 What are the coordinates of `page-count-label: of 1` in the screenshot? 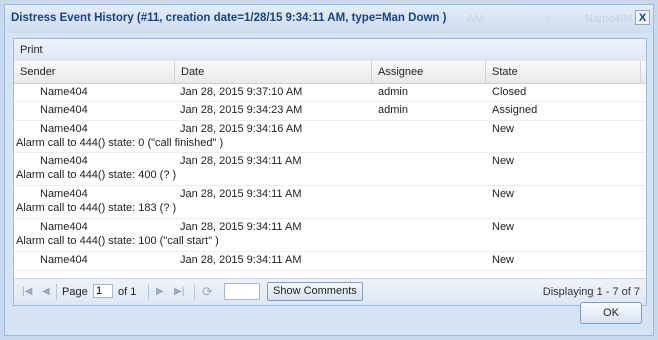 It's located at (127, 292).